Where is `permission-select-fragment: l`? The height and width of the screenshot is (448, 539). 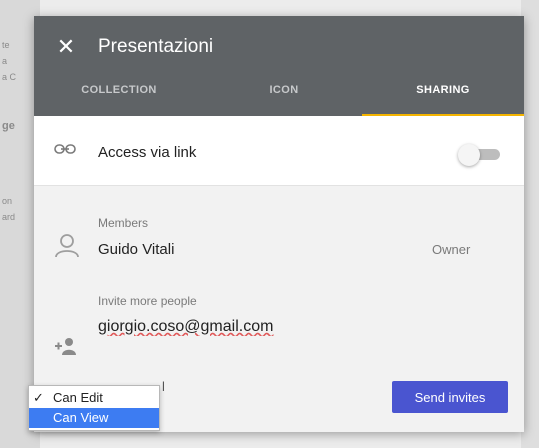
permission-select-fragment: l is located at coordinates (163, 386).